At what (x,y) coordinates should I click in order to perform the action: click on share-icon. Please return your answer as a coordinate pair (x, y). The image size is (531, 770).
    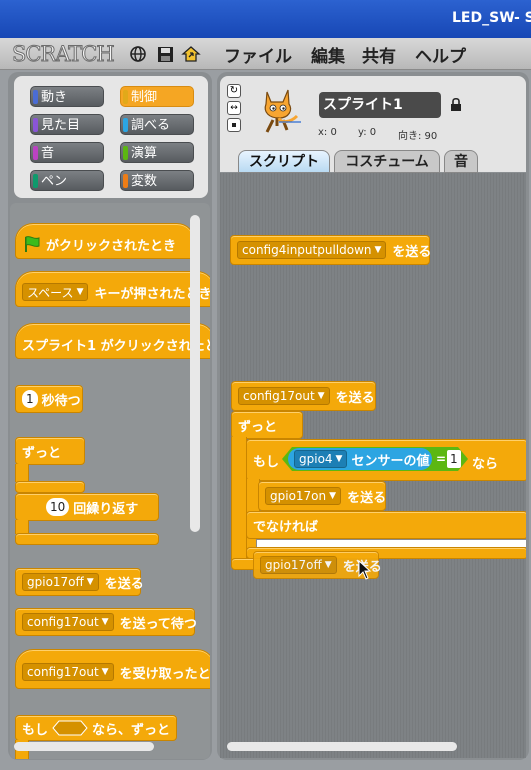
    Looking at the image, I should click on (191, 54).